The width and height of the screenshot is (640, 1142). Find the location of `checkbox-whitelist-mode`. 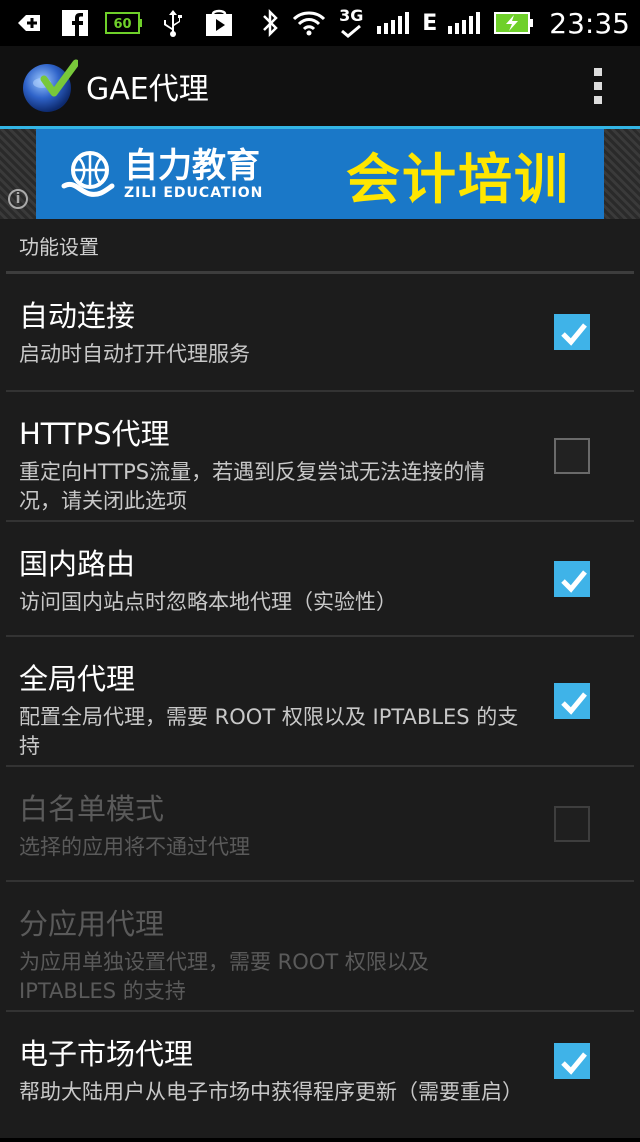

checkbox-whitelist-mode is located at coordinates (572, 823).